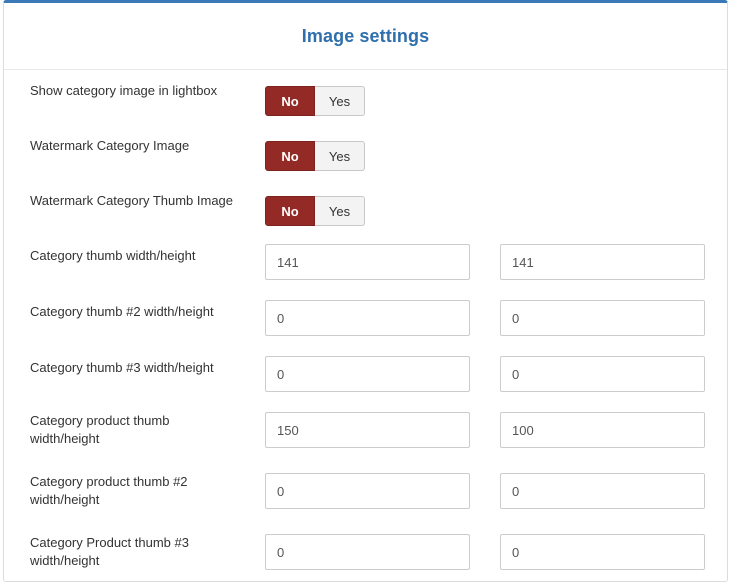 The width and height of the screenshot is (735, 586). What do you see at coordinates (122, 311) in the screenshot?
I see `setting-label: Category thumb #2 width/height` at bounding box center [122, 311].